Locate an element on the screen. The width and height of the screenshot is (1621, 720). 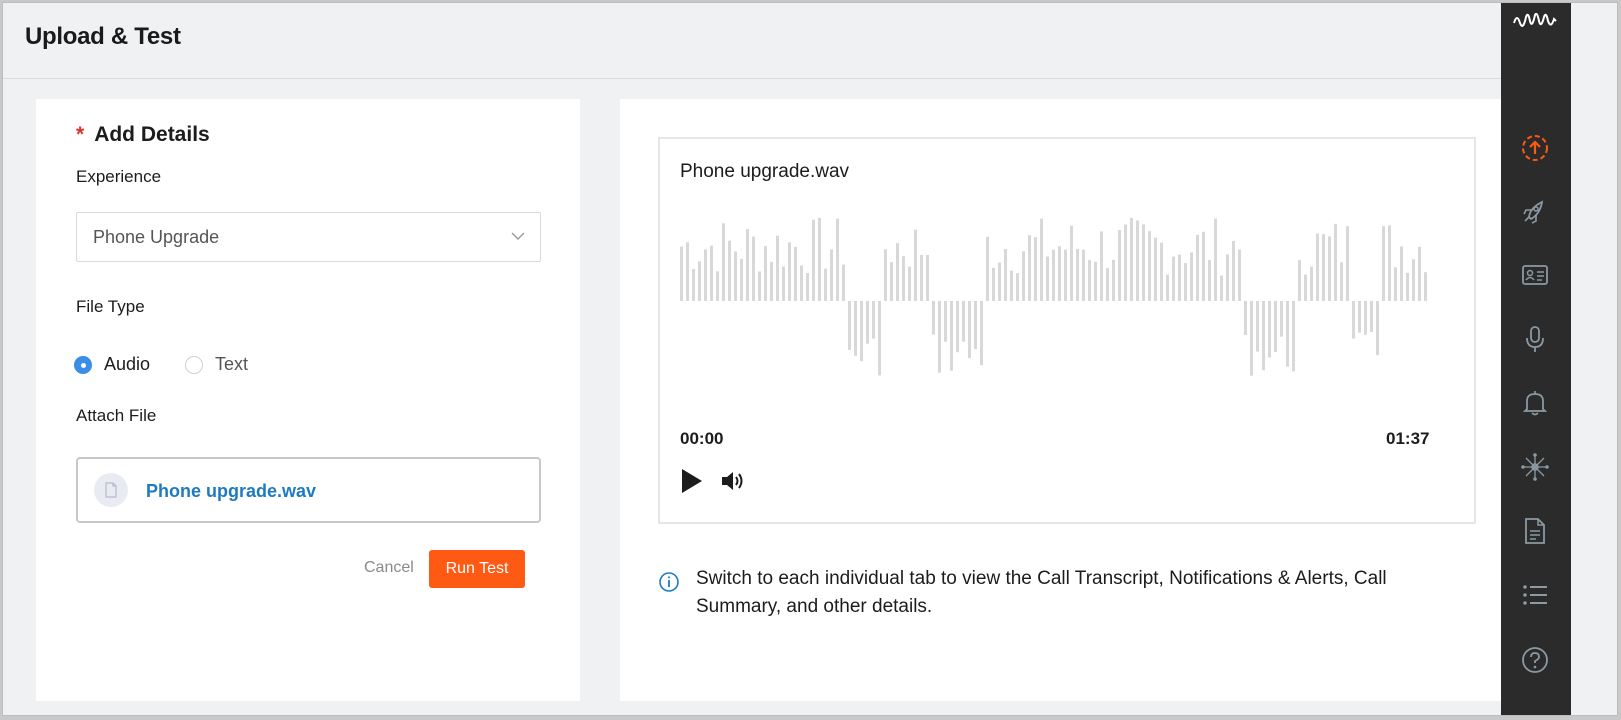
attached-file: Phone upgrade.wav is located at coordinates (308, 490).